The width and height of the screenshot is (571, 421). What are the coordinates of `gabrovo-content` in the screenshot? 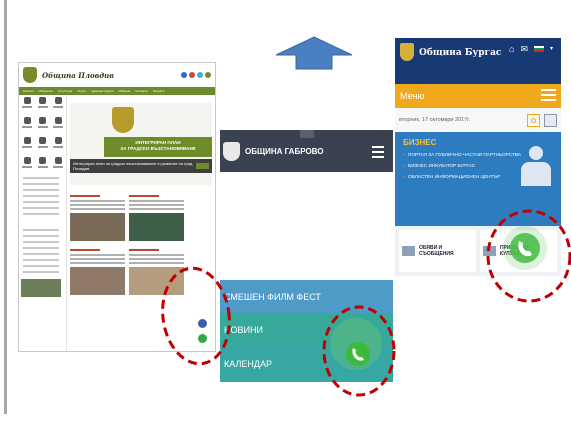 It's located at (306, 226).